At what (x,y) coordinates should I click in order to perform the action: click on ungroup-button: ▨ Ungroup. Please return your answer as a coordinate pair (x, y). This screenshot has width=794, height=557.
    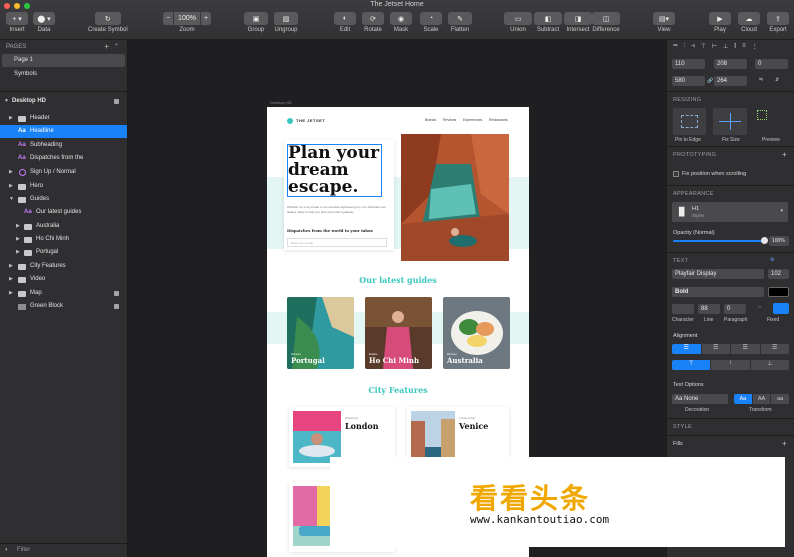
    Looking at the image, I should click on (286, 22).